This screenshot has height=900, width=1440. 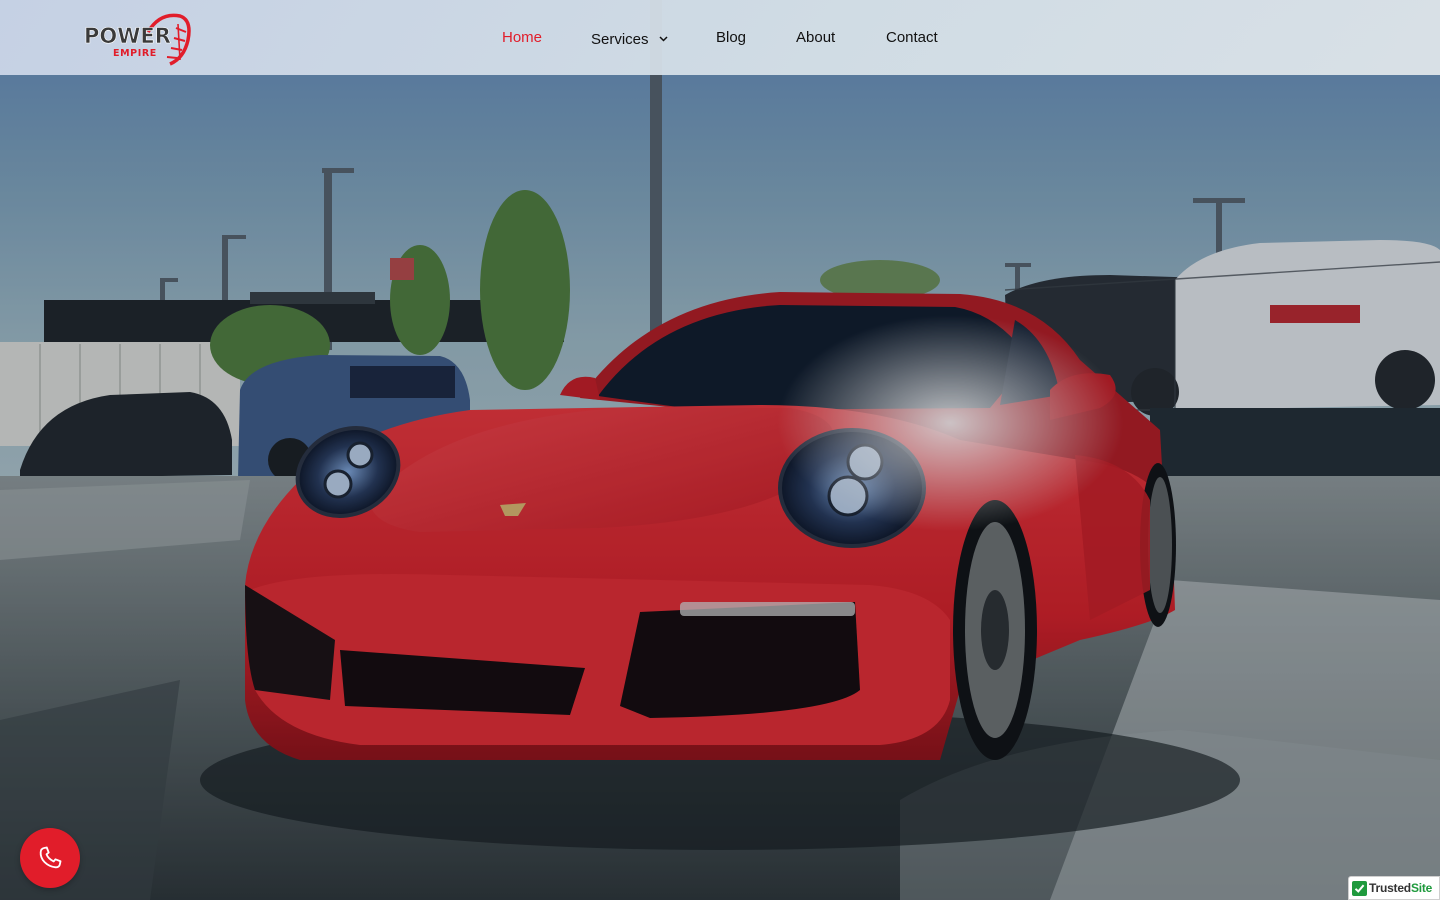 I want to click on nav-services: Services, so click(x=629, y=39).